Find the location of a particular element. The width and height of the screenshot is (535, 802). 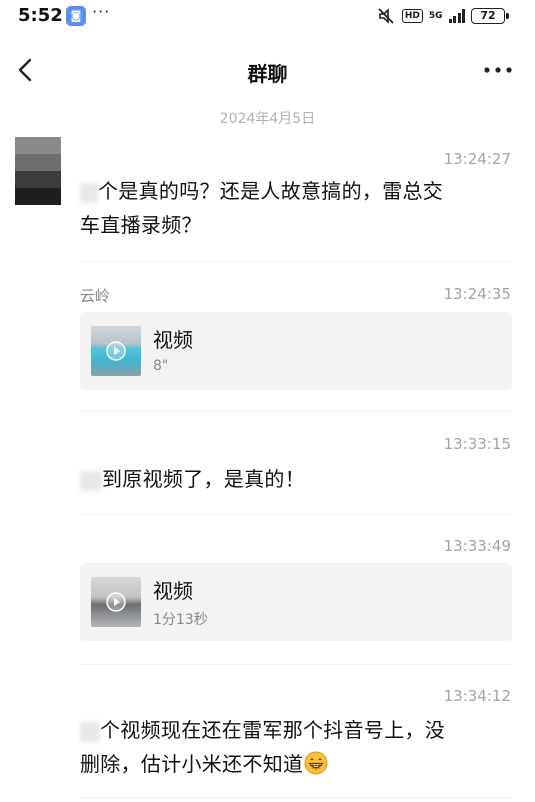

sender-name: 云岭 is located at coordinates (95, 296).